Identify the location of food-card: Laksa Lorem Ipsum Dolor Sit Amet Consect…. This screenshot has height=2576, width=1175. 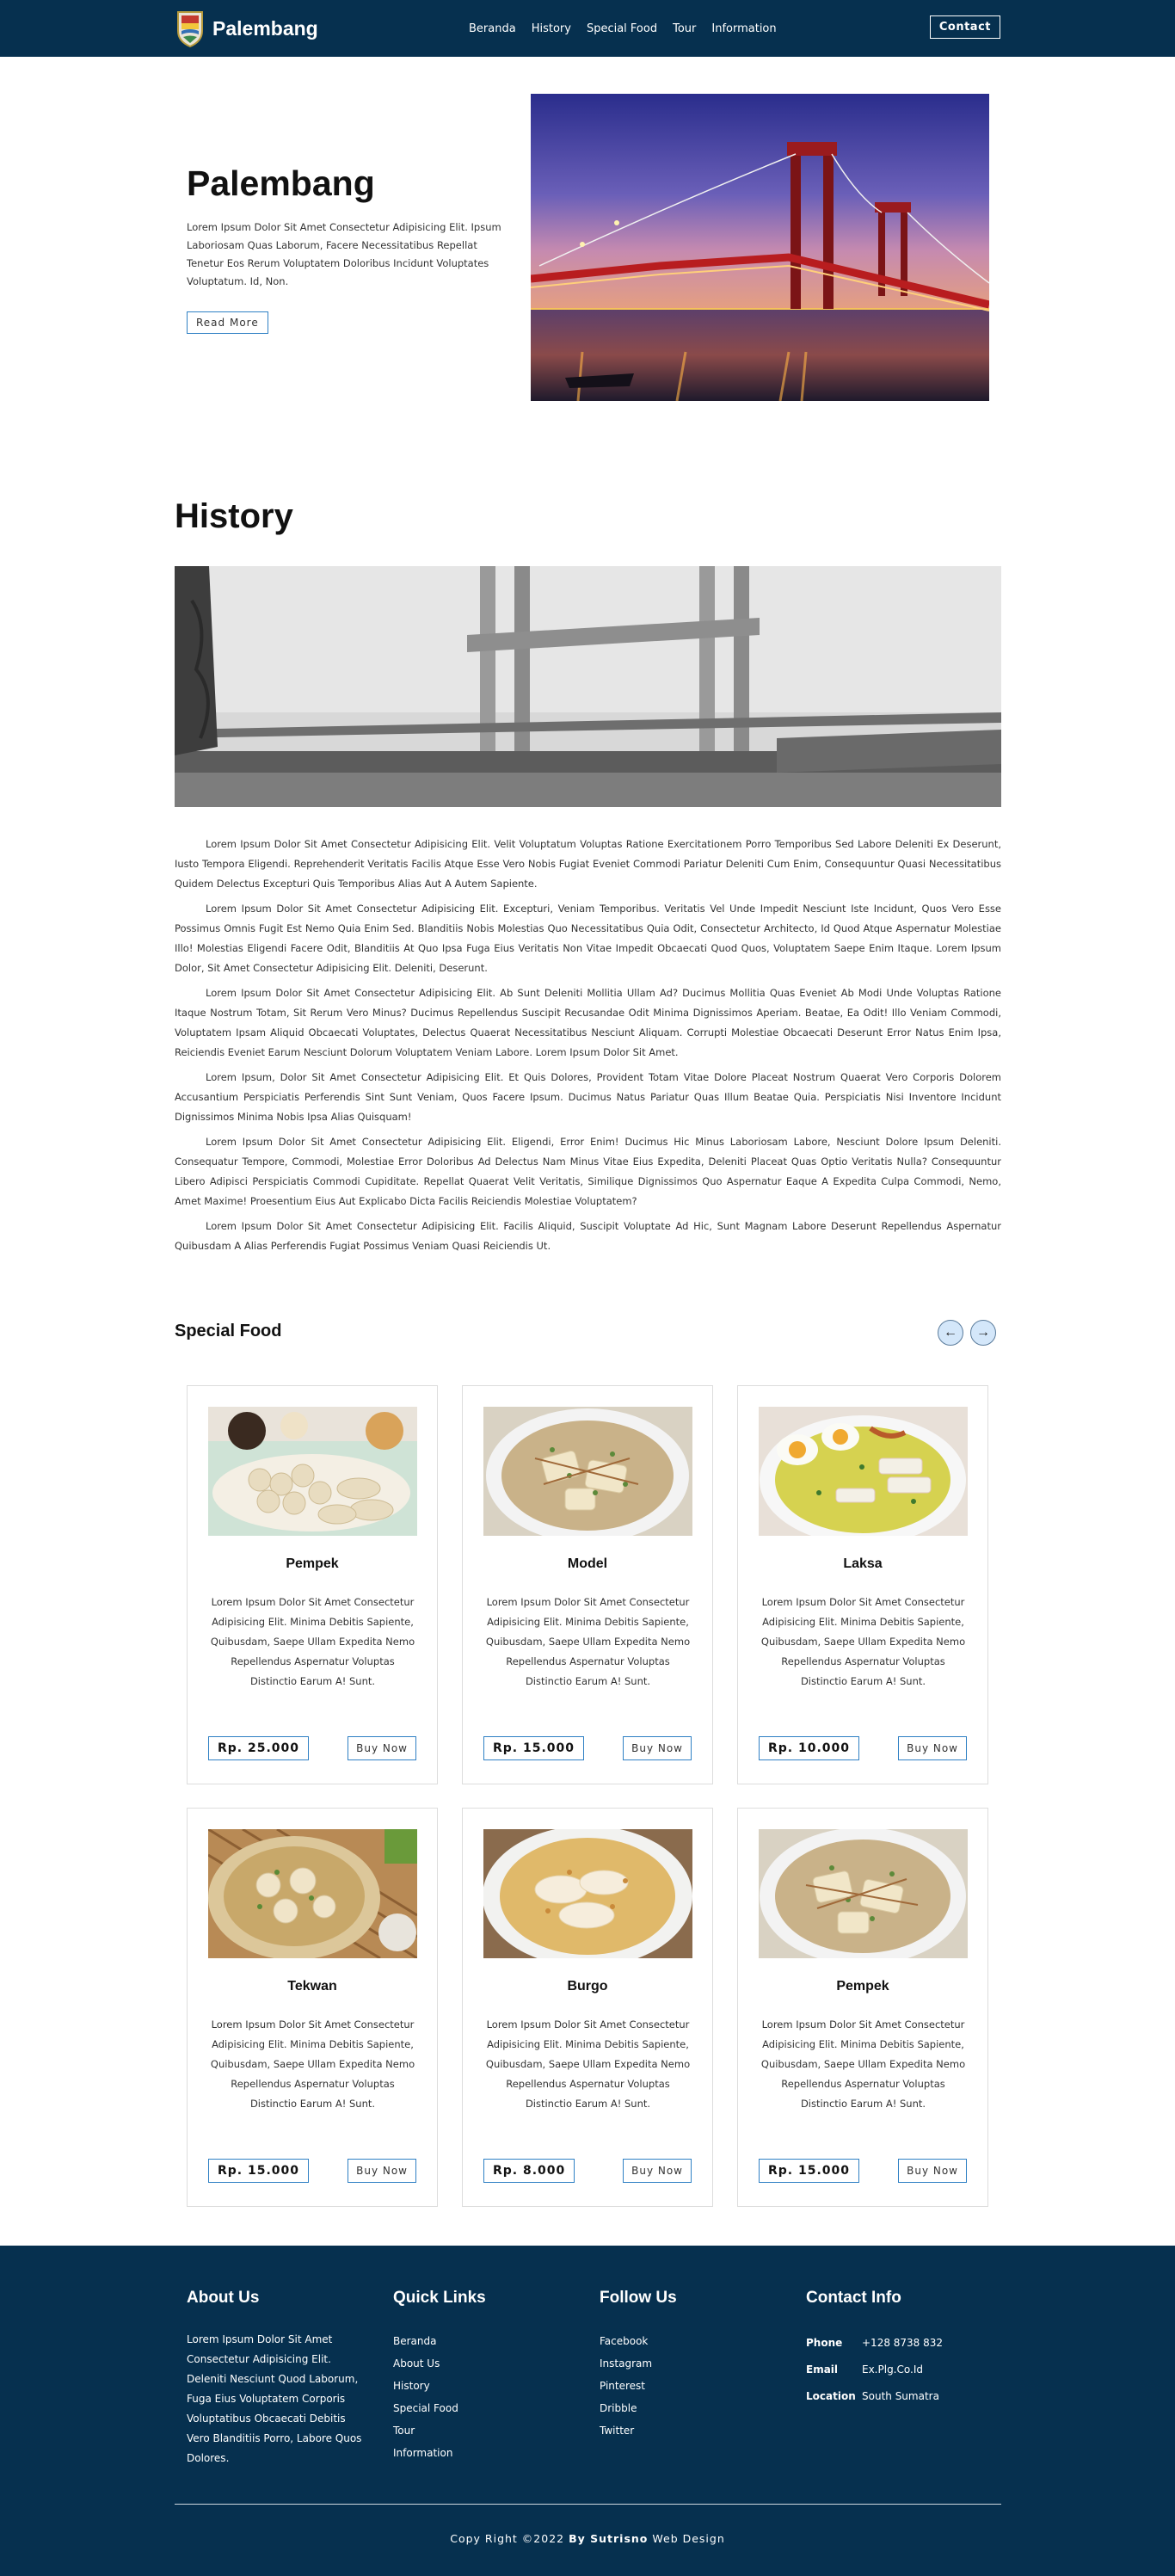
(862, 1585).